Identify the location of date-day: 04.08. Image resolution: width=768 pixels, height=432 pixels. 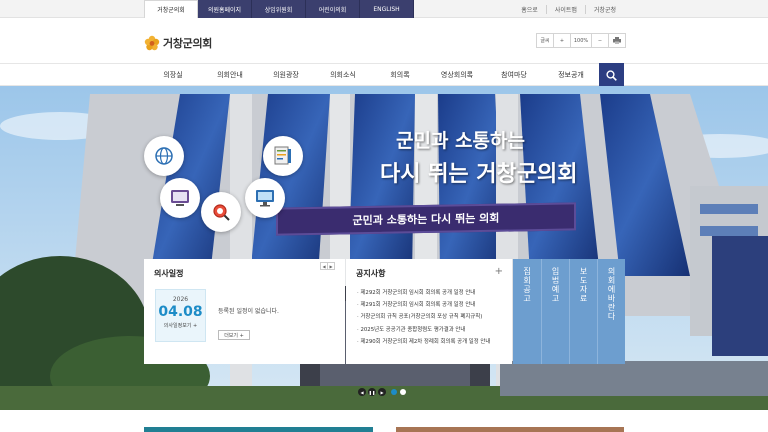
(180, 312).